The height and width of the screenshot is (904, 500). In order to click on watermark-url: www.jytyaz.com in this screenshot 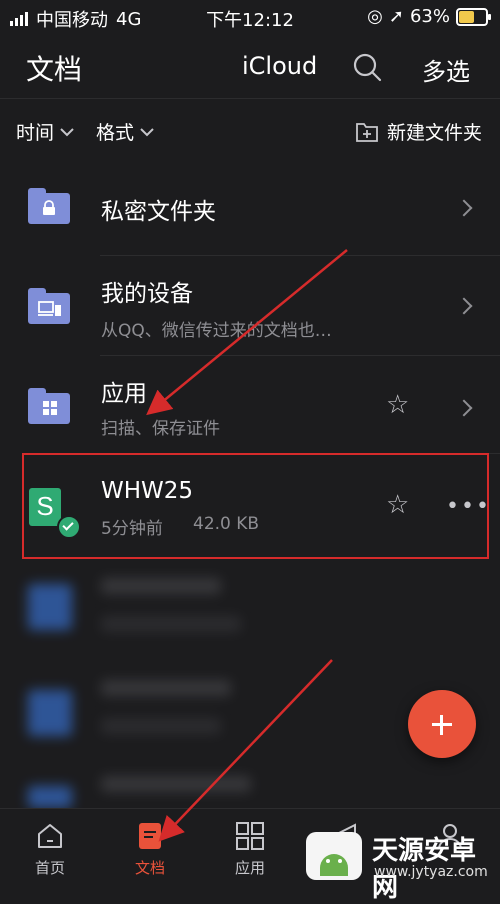, I will do `click(431, 872)`.